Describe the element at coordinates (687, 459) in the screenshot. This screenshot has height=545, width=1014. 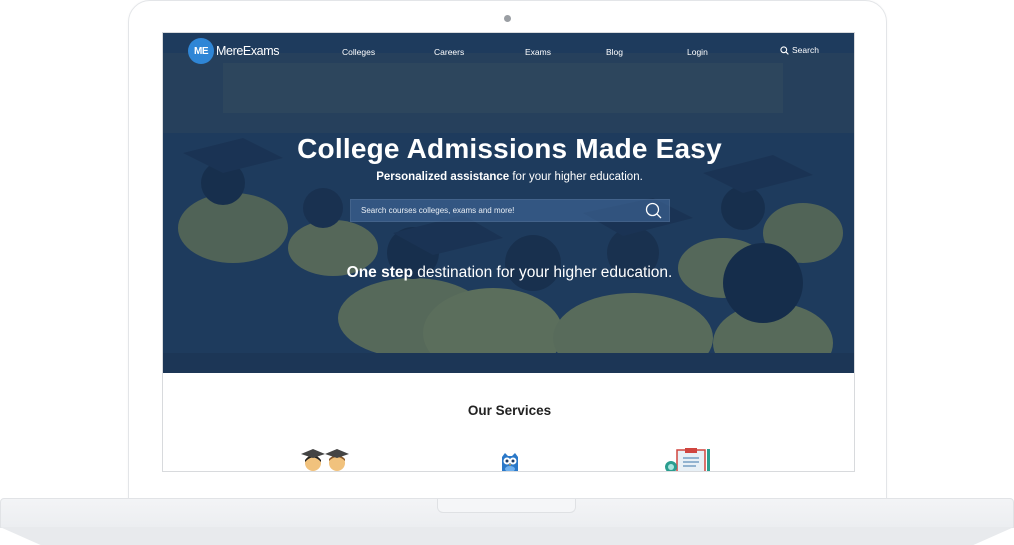
I see `clipboard-icon` at that location.